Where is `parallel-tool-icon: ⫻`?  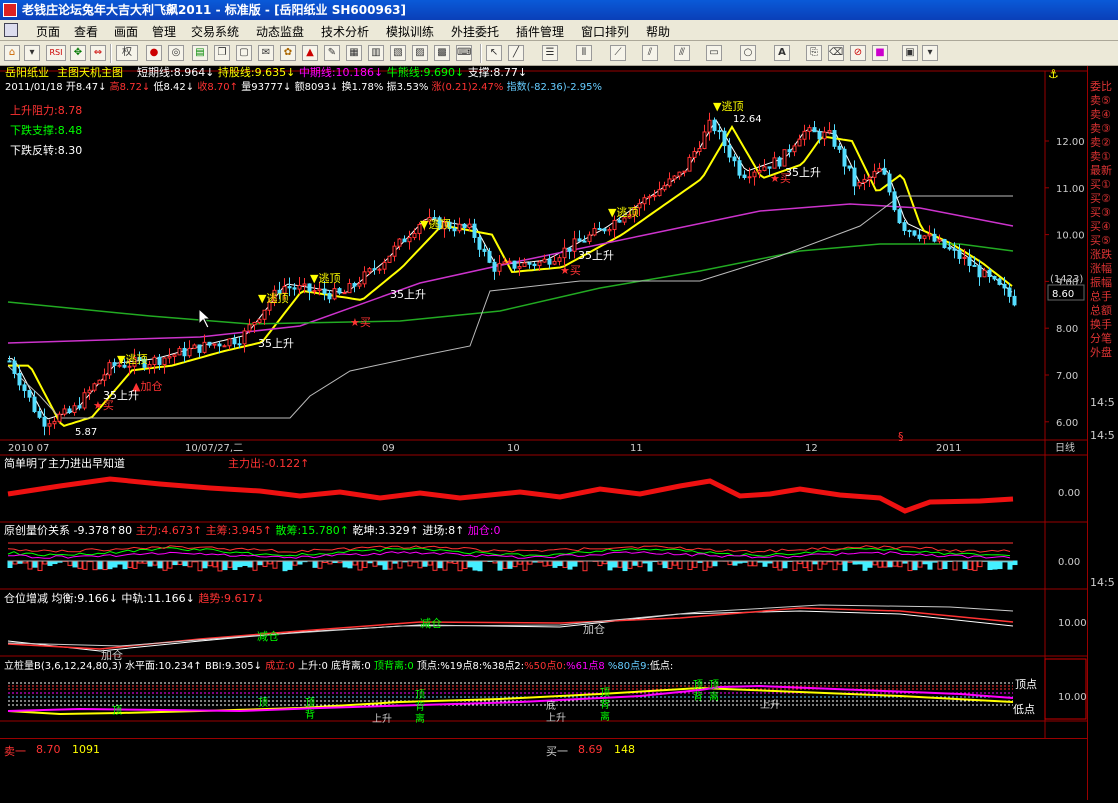 parallel-tool-icon: ⫻ is located at coordinates (682, 53).